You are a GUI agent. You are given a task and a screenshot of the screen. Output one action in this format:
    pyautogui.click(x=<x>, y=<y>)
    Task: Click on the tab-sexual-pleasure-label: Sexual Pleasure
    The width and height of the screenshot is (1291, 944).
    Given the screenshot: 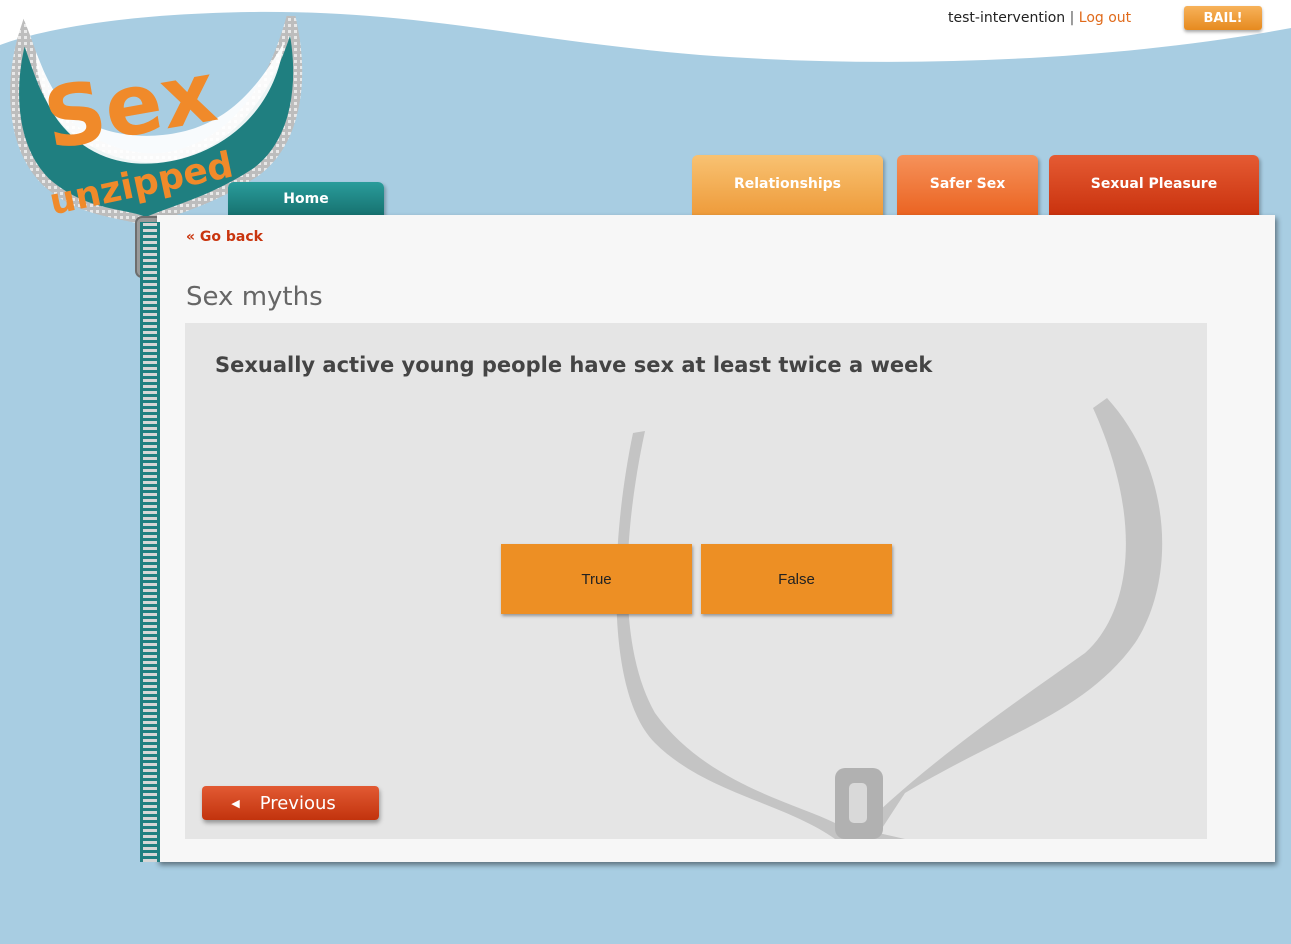 What is the action you would take?
    pyautogui.click(x=1154, y=184)
    